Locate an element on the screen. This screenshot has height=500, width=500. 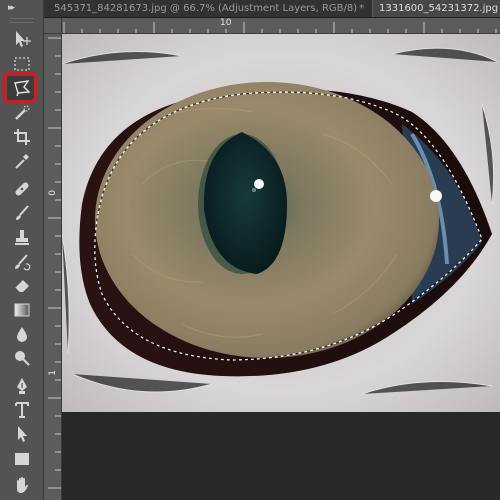
hand-icon is located at coordinates (22, 485).